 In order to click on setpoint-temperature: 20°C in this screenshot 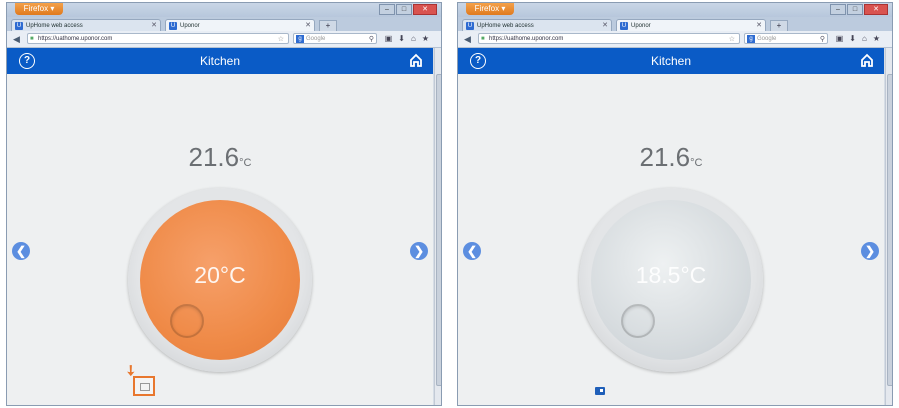, I will do `click(220, 275)`.